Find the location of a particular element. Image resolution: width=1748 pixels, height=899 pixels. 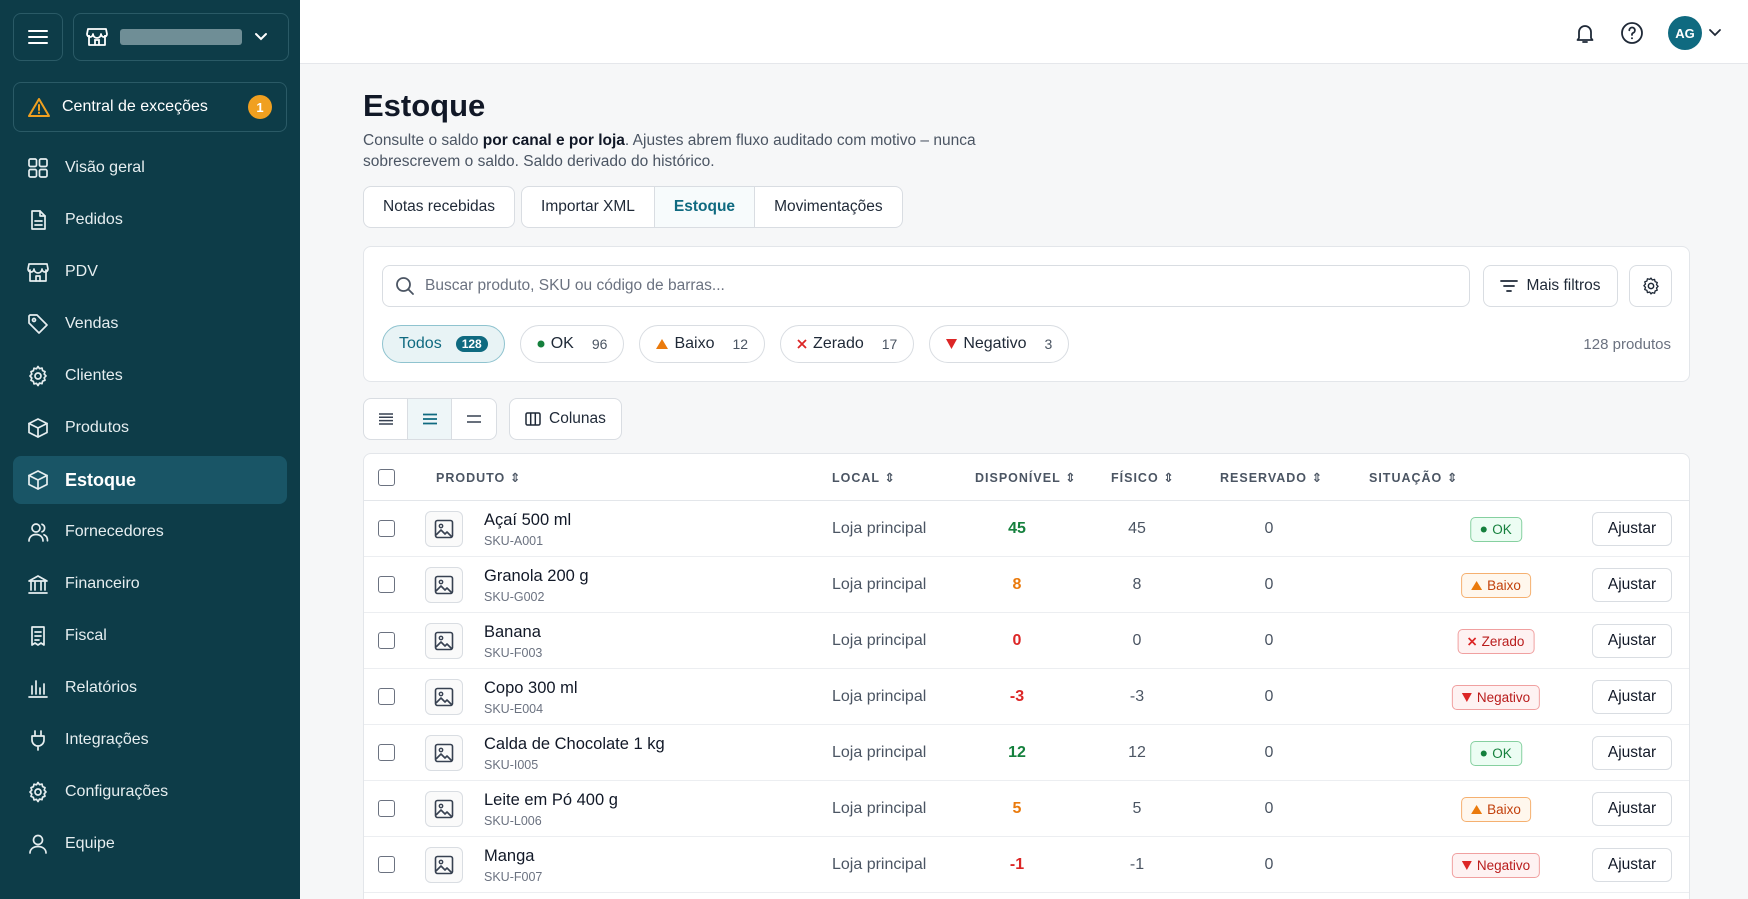

bell-icon is located at coordinates (1585, 33).